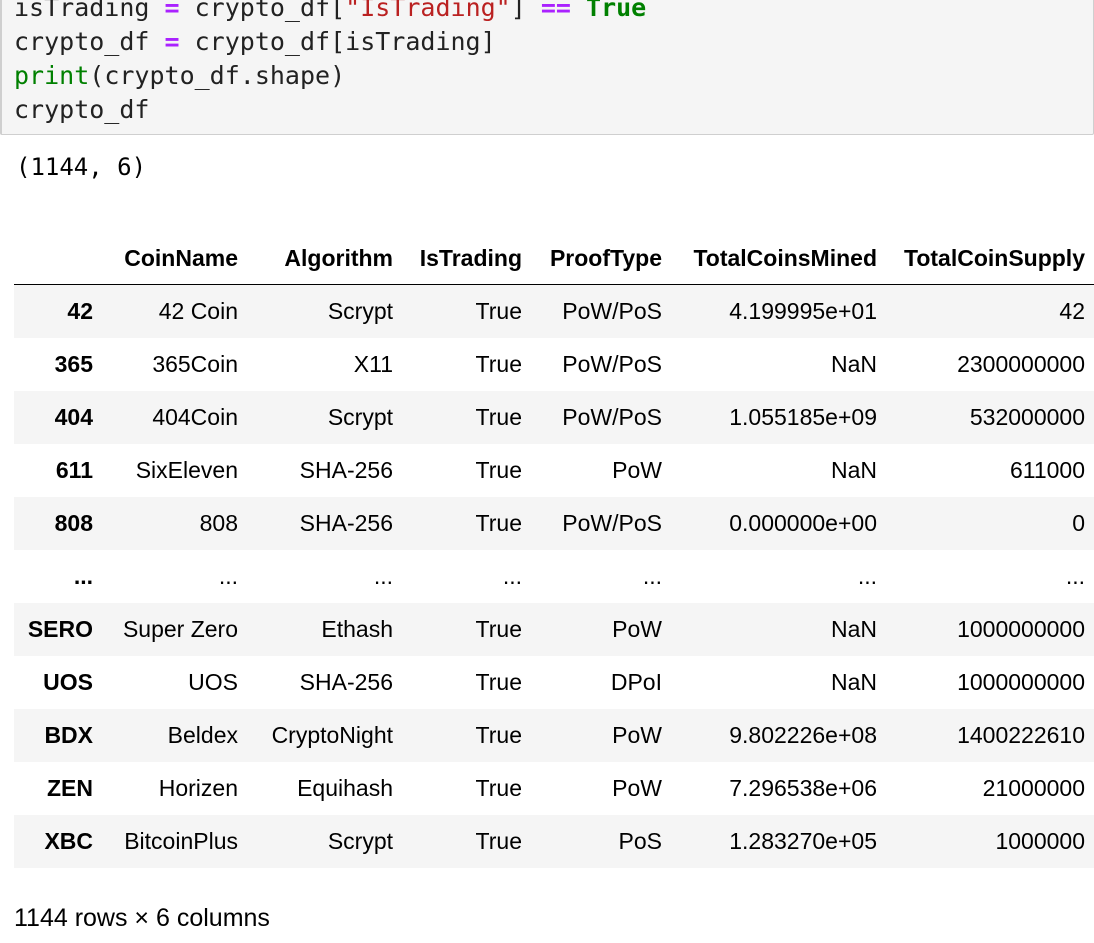 The image size is (1094, 943). Describe the element at coordinates (213, 681) in the screenshot. I see `cell-coinname: UOS` at that location.